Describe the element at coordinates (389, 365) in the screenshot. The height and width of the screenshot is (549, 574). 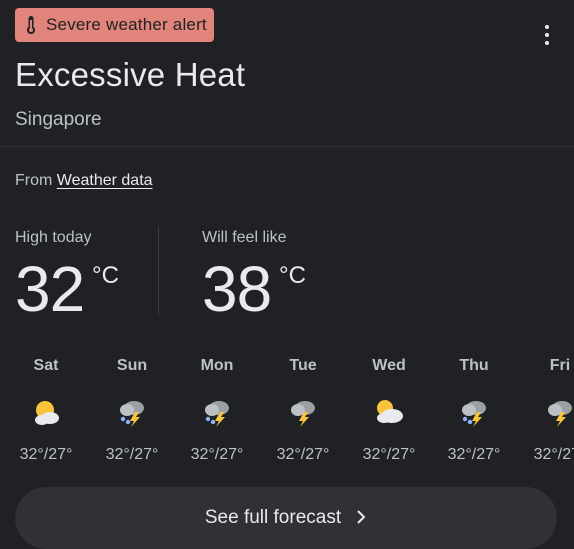
I see `day-name: Wed` at that location.